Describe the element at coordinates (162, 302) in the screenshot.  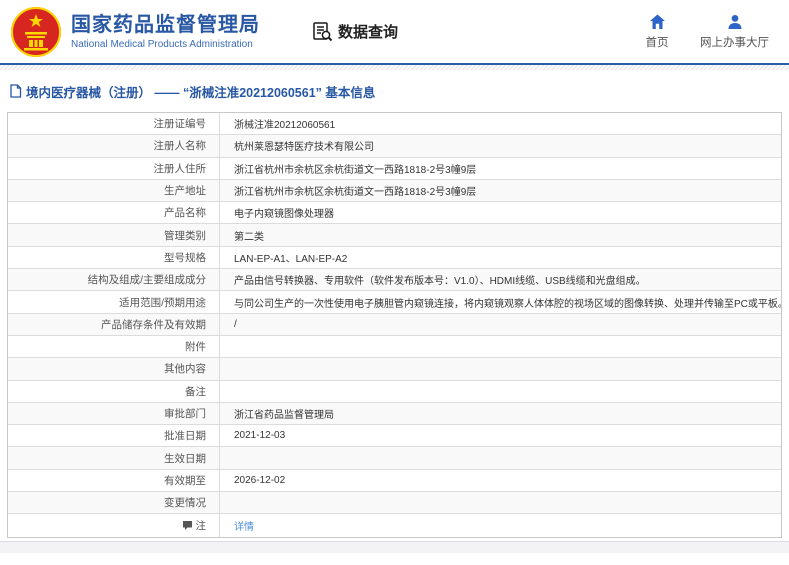
I see `row-label: 适用范围/预期用途` at that location.